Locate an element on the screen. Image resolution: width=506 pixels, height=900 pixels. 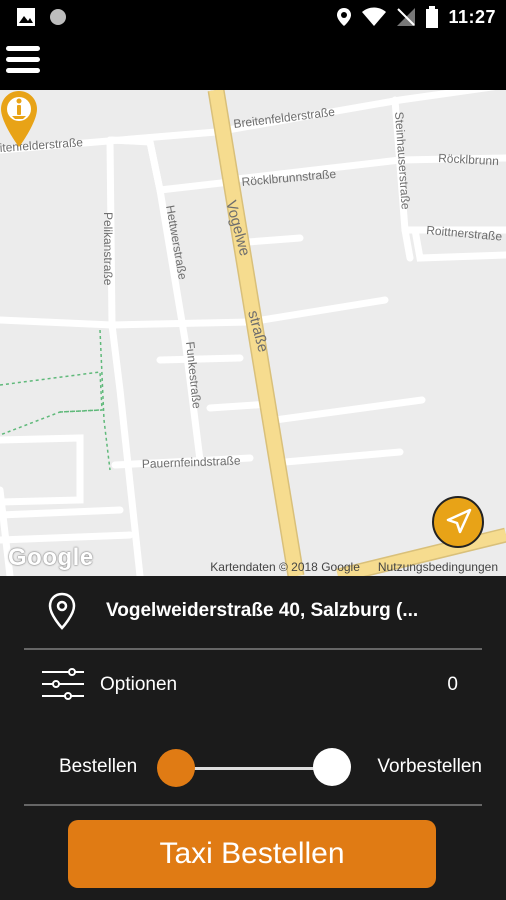
status-bar: 11:27 is located at coordinates (253, 17).